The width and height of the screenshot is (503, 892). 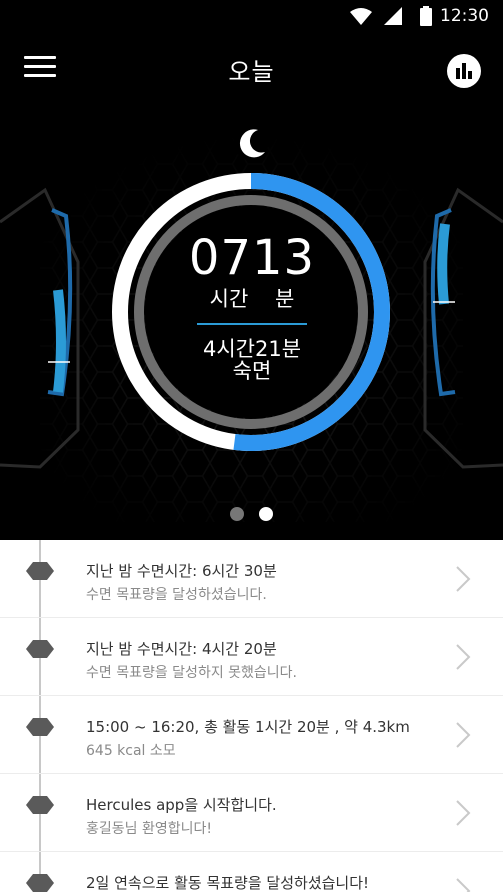 I want to click on deep-sleep-label: 숙면, so click(x=252, y=371).